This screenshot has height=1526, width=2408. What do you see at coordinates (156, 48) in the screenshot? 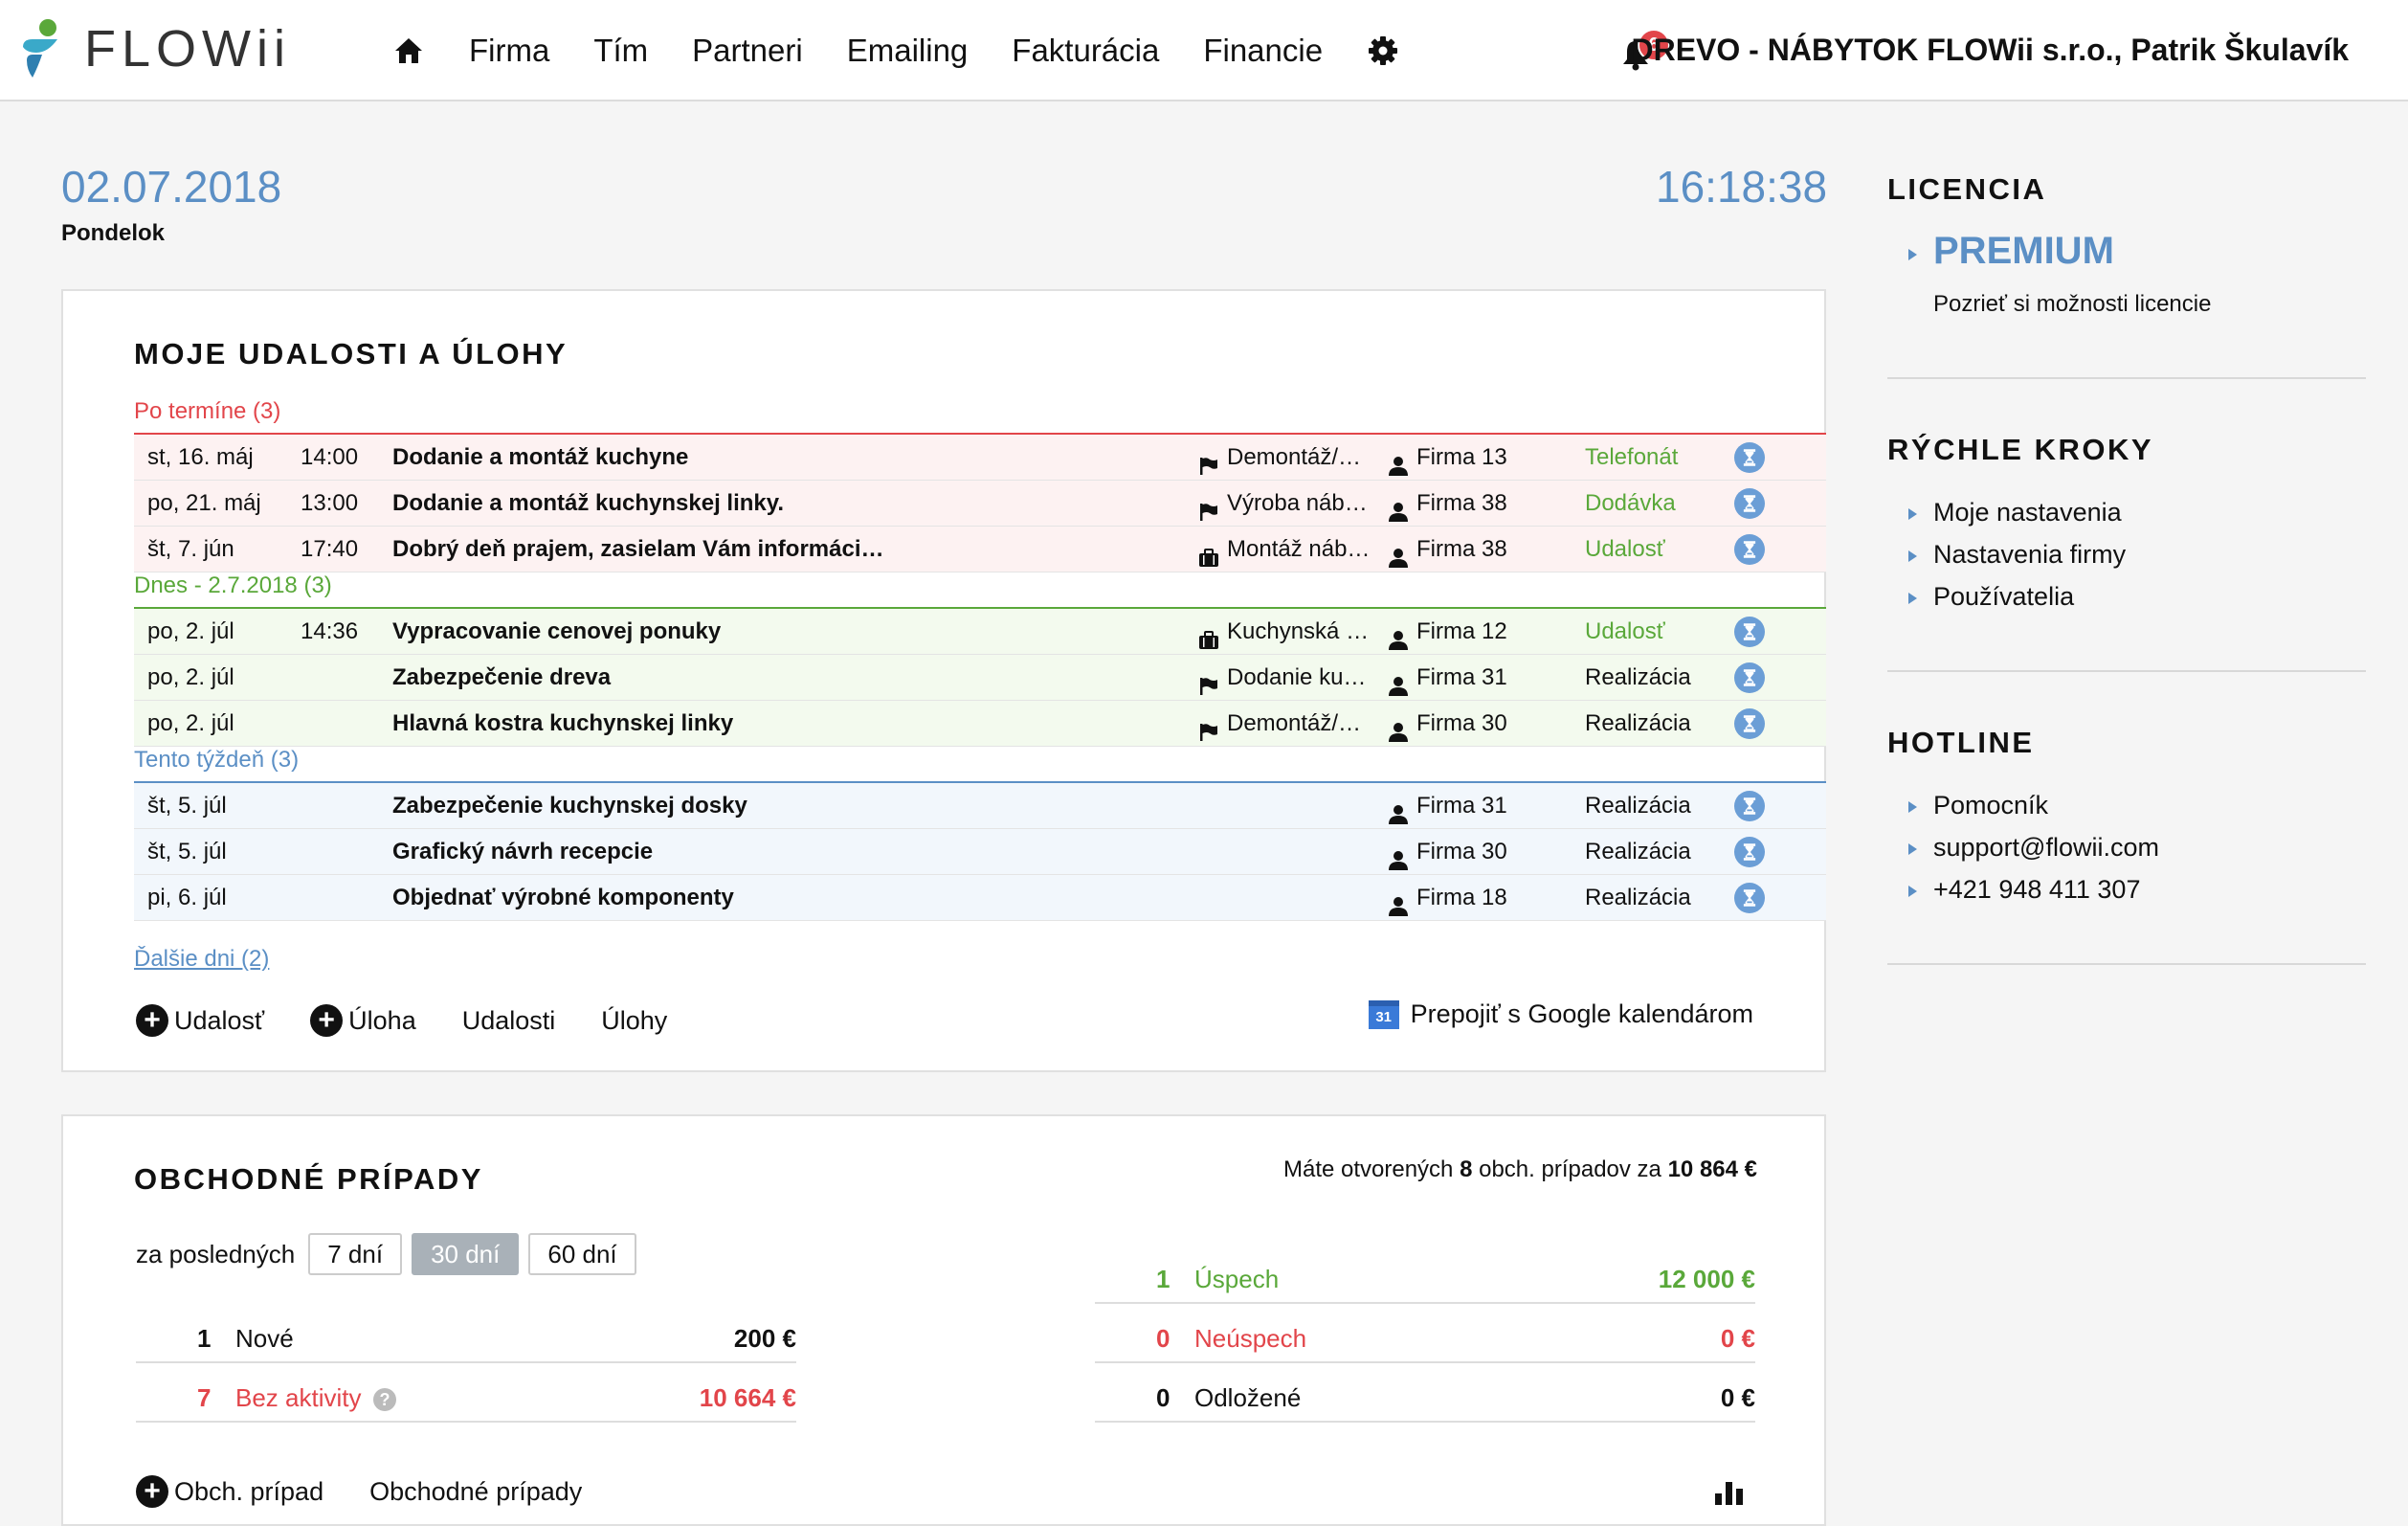
I see `flowii-logo: FLOWii` at bounding box center [156, 48].